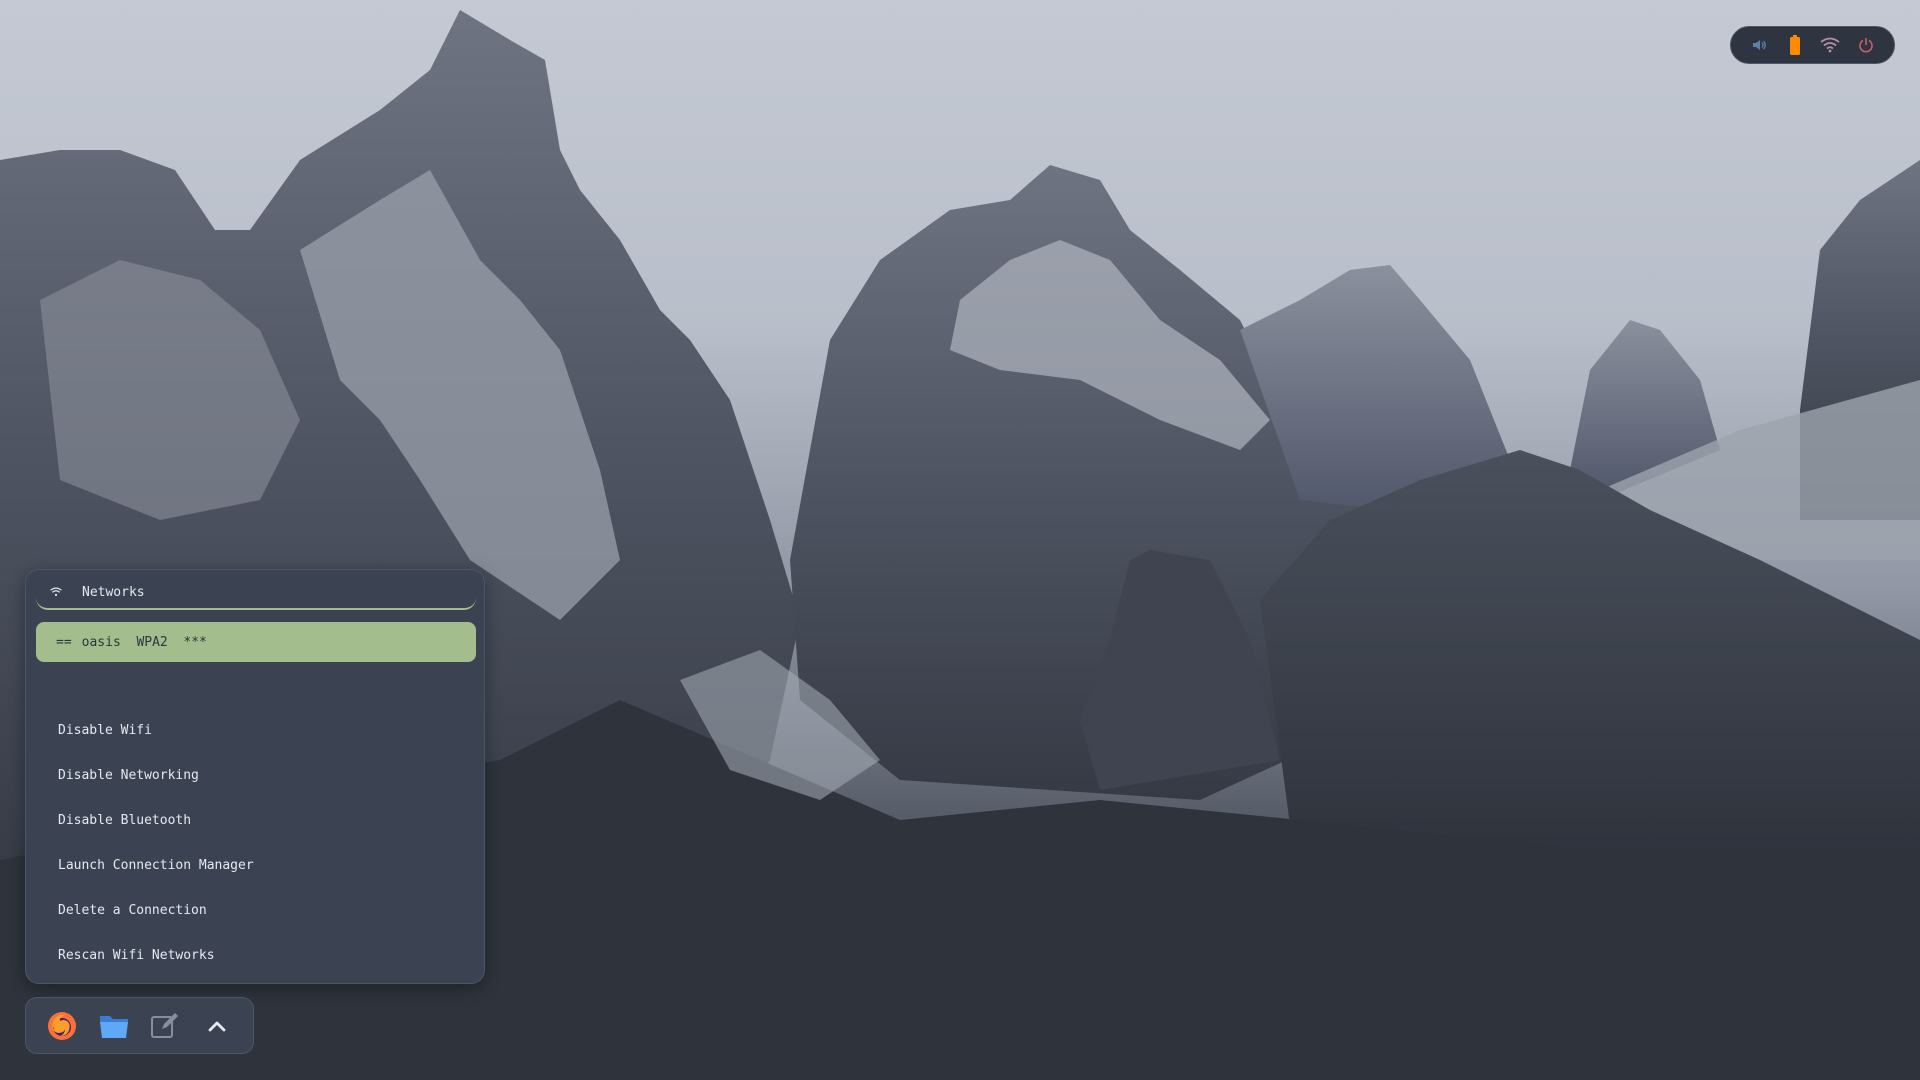 Image resolution: width=1920 pixels, height=1080 pixels. Describe the element at coordinates (64, 642) in the screenshot. I see `connected-marker: ==` at that location.